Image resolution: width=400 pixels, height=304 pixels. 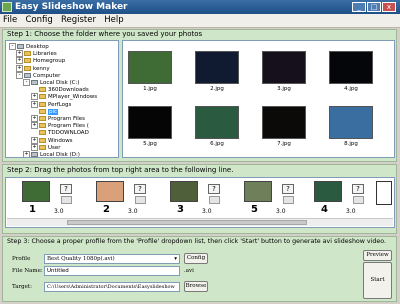 I want to click on tree-item-label: PerfLogs, so click(x=60, y=104).